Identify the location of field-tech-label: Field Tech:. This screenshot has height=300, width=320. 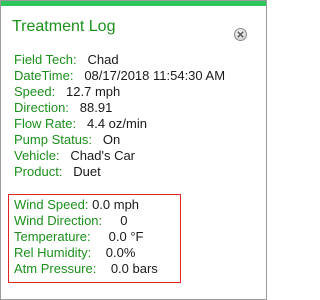
(45, 59).